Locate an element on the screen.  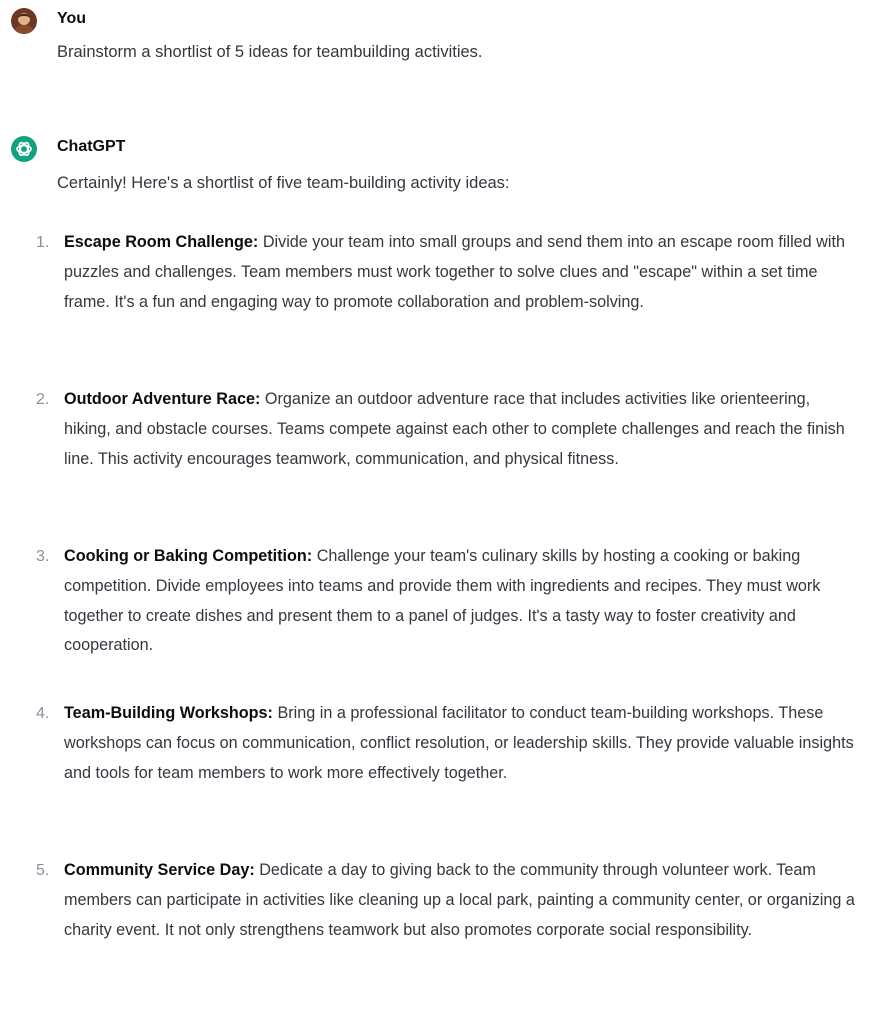
list-item-title: Outdoor Adventure Race: is located at coordinates (162, 399).